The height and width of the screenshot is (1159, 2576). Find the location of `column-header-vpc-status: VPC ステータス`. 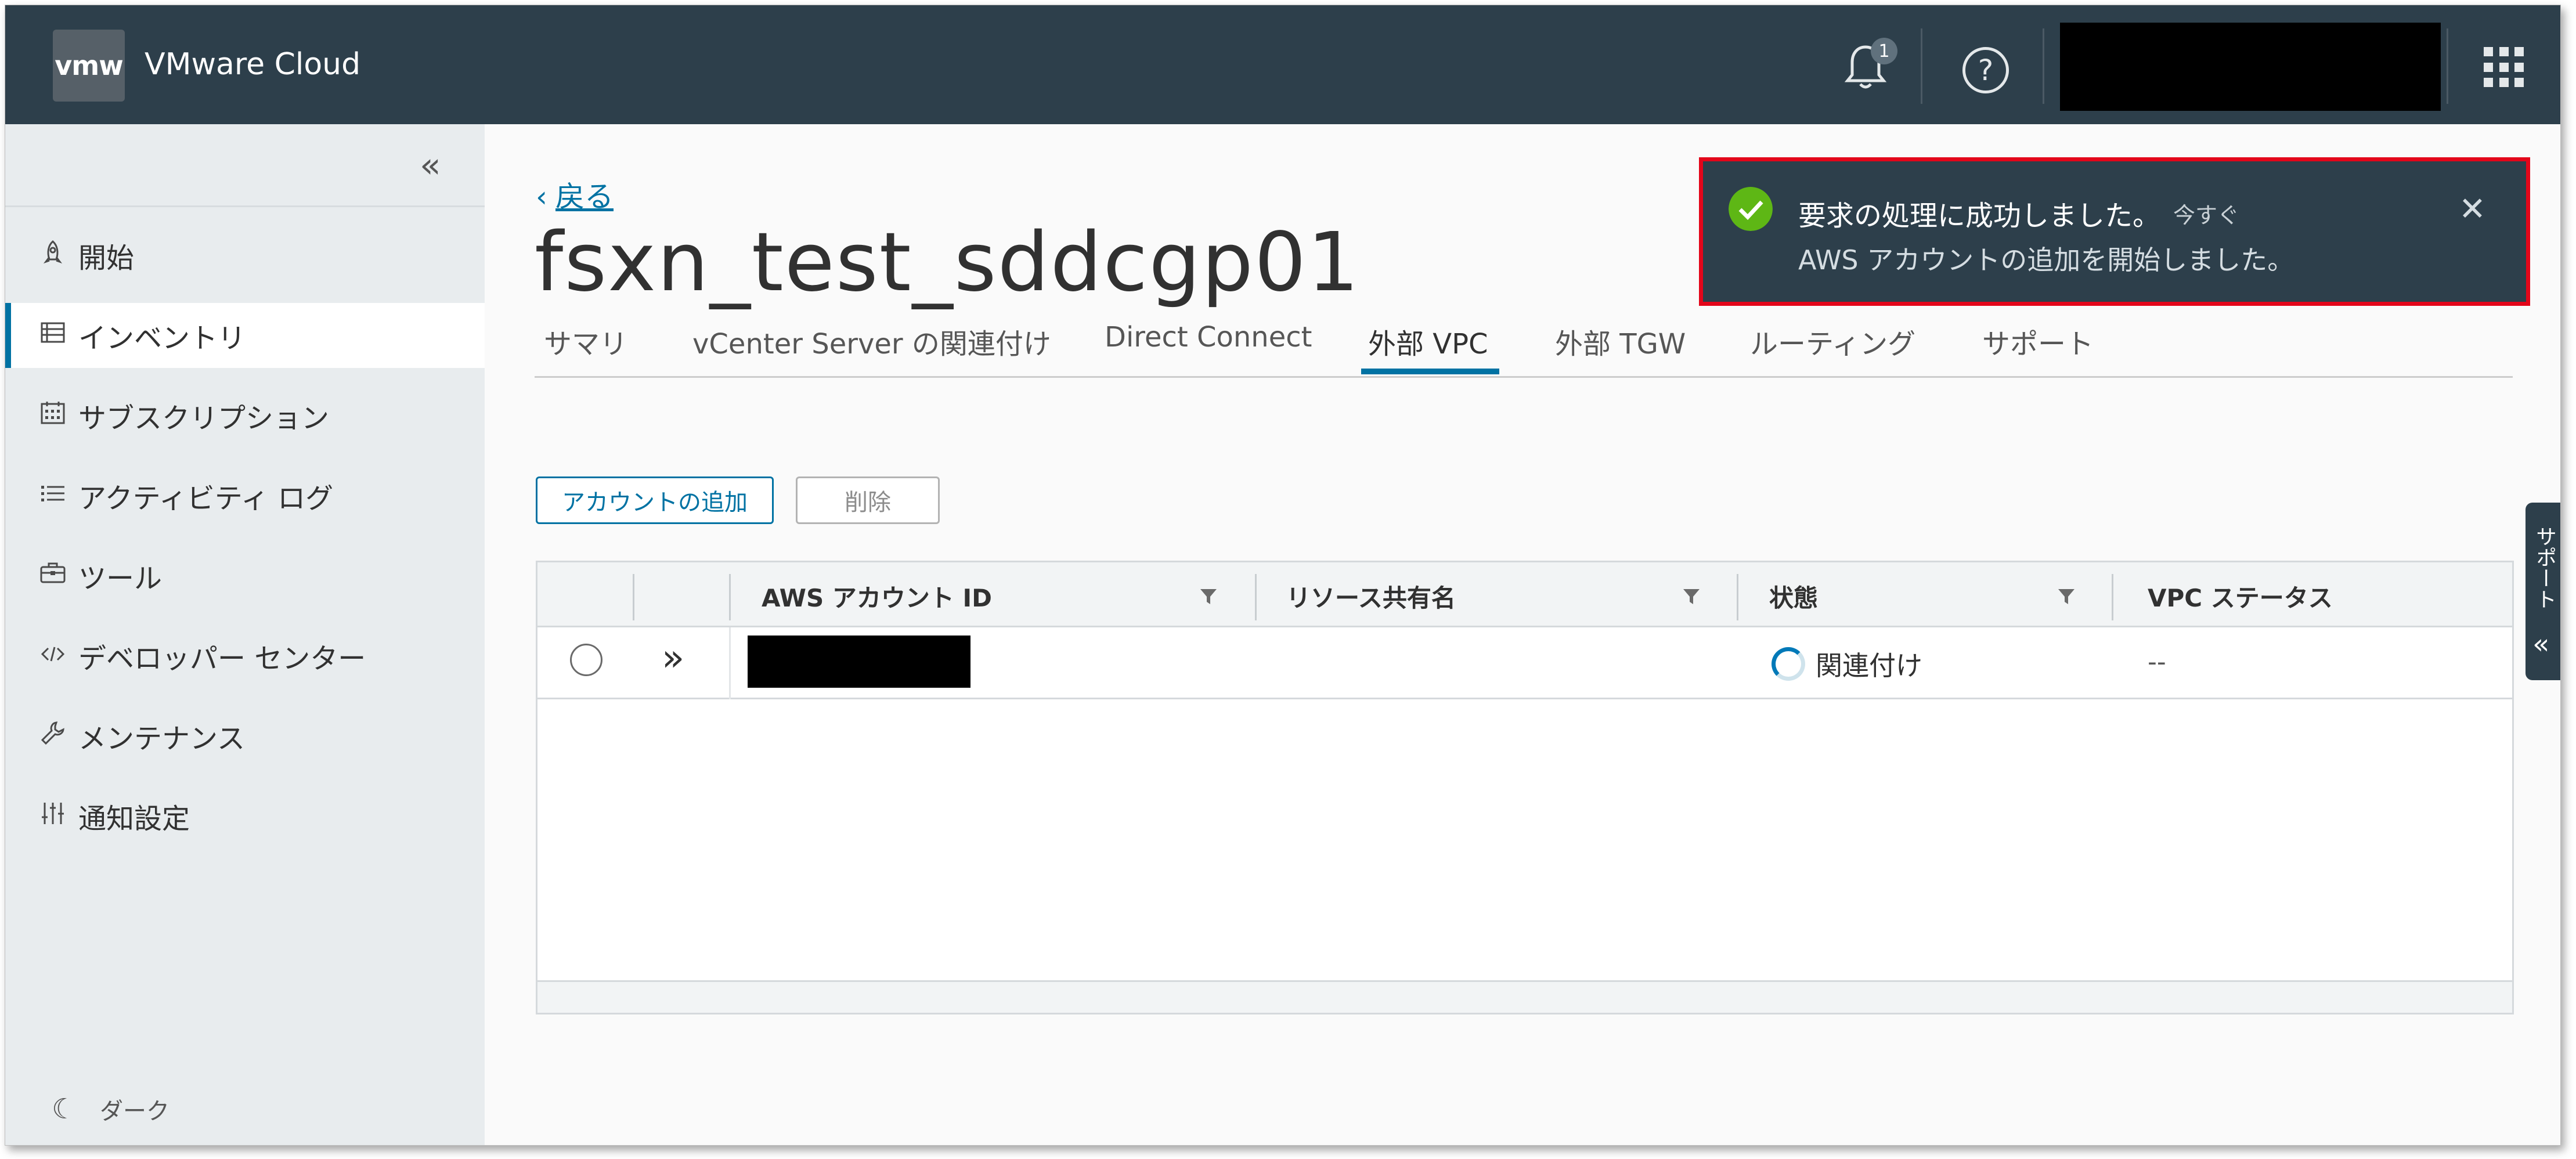

column-header-vpc-status: VPC ステータス is located at coordinates (2241, 597).